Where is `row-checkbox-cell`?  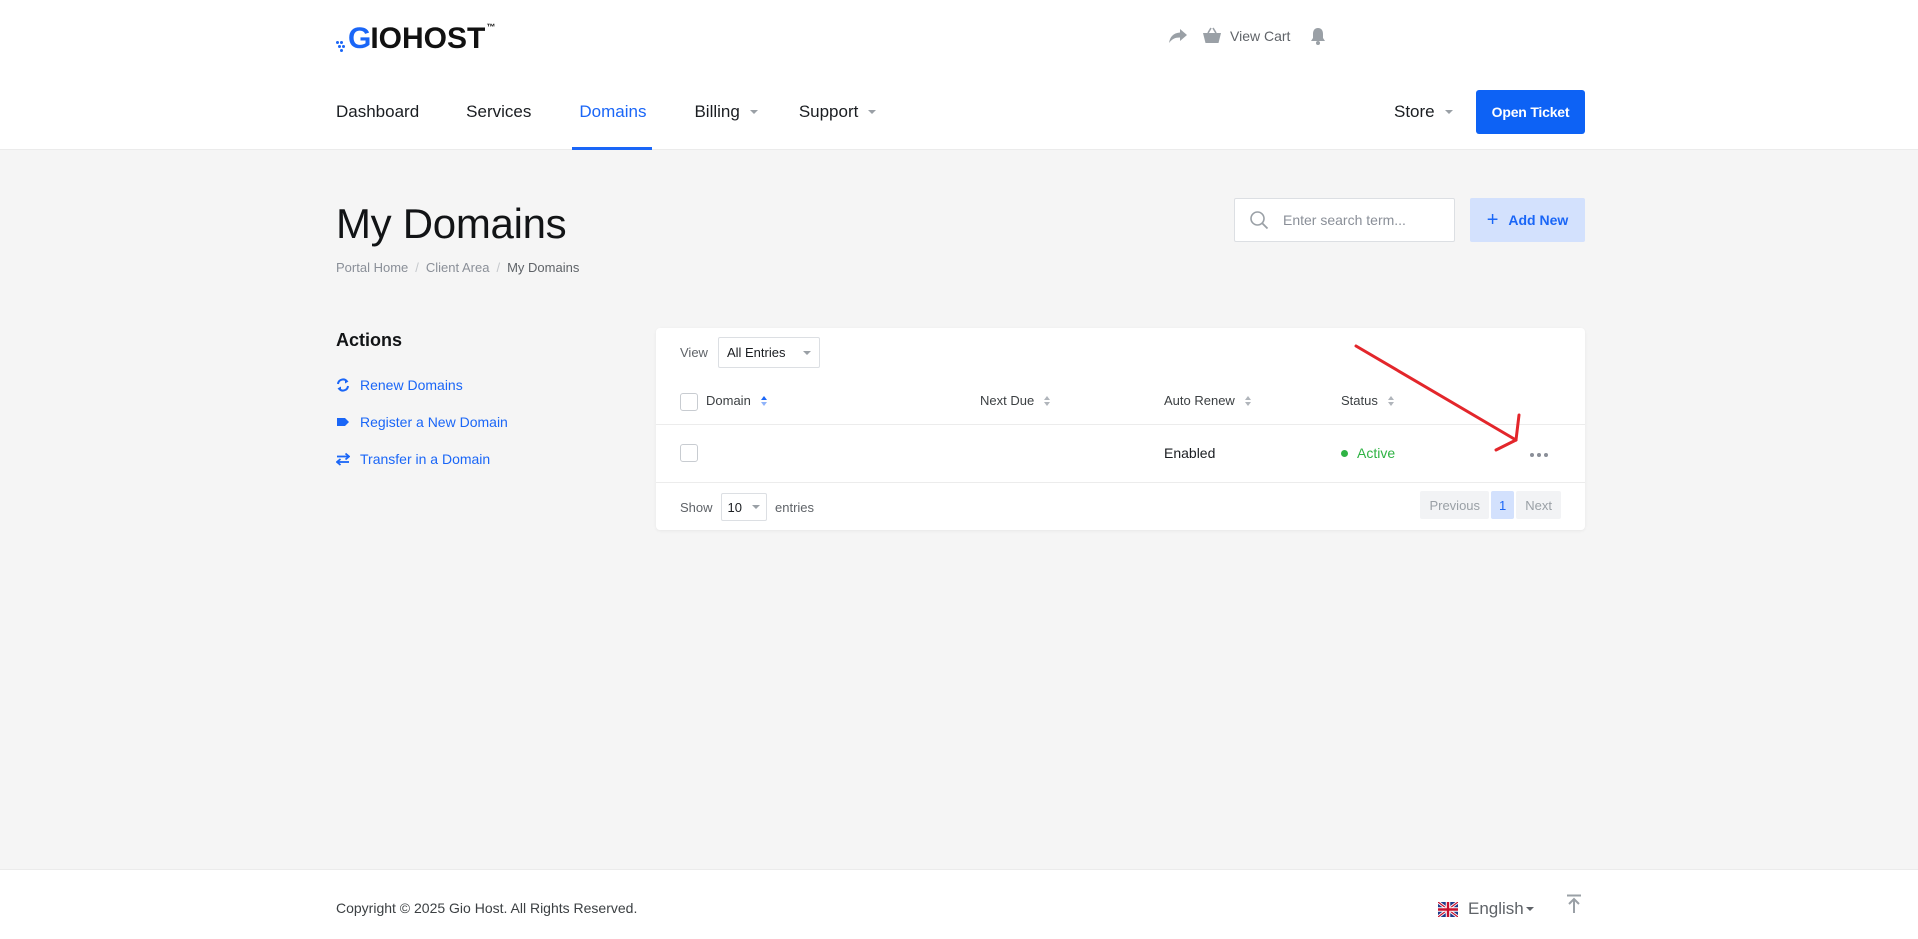 row-checkbox-cell is located at coordinates (689, 453).